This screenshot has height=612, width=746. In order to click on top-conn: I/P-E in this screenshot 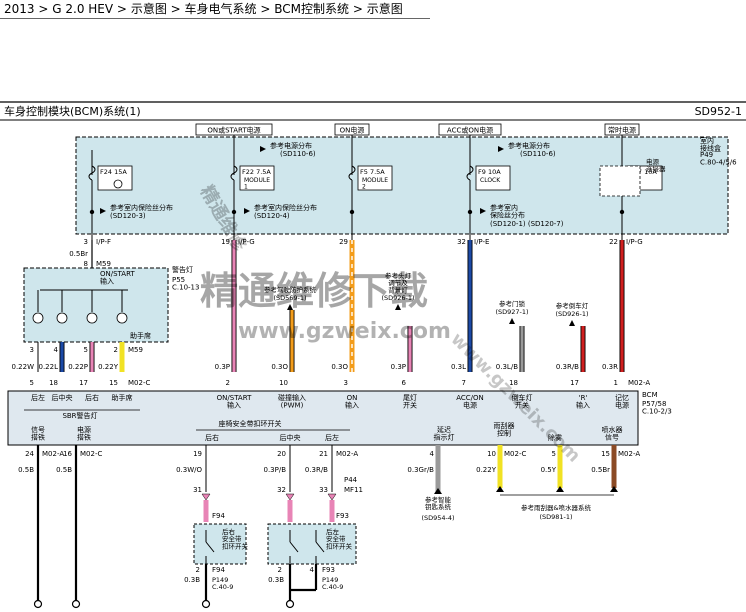, I will do `click(481, 242)`.